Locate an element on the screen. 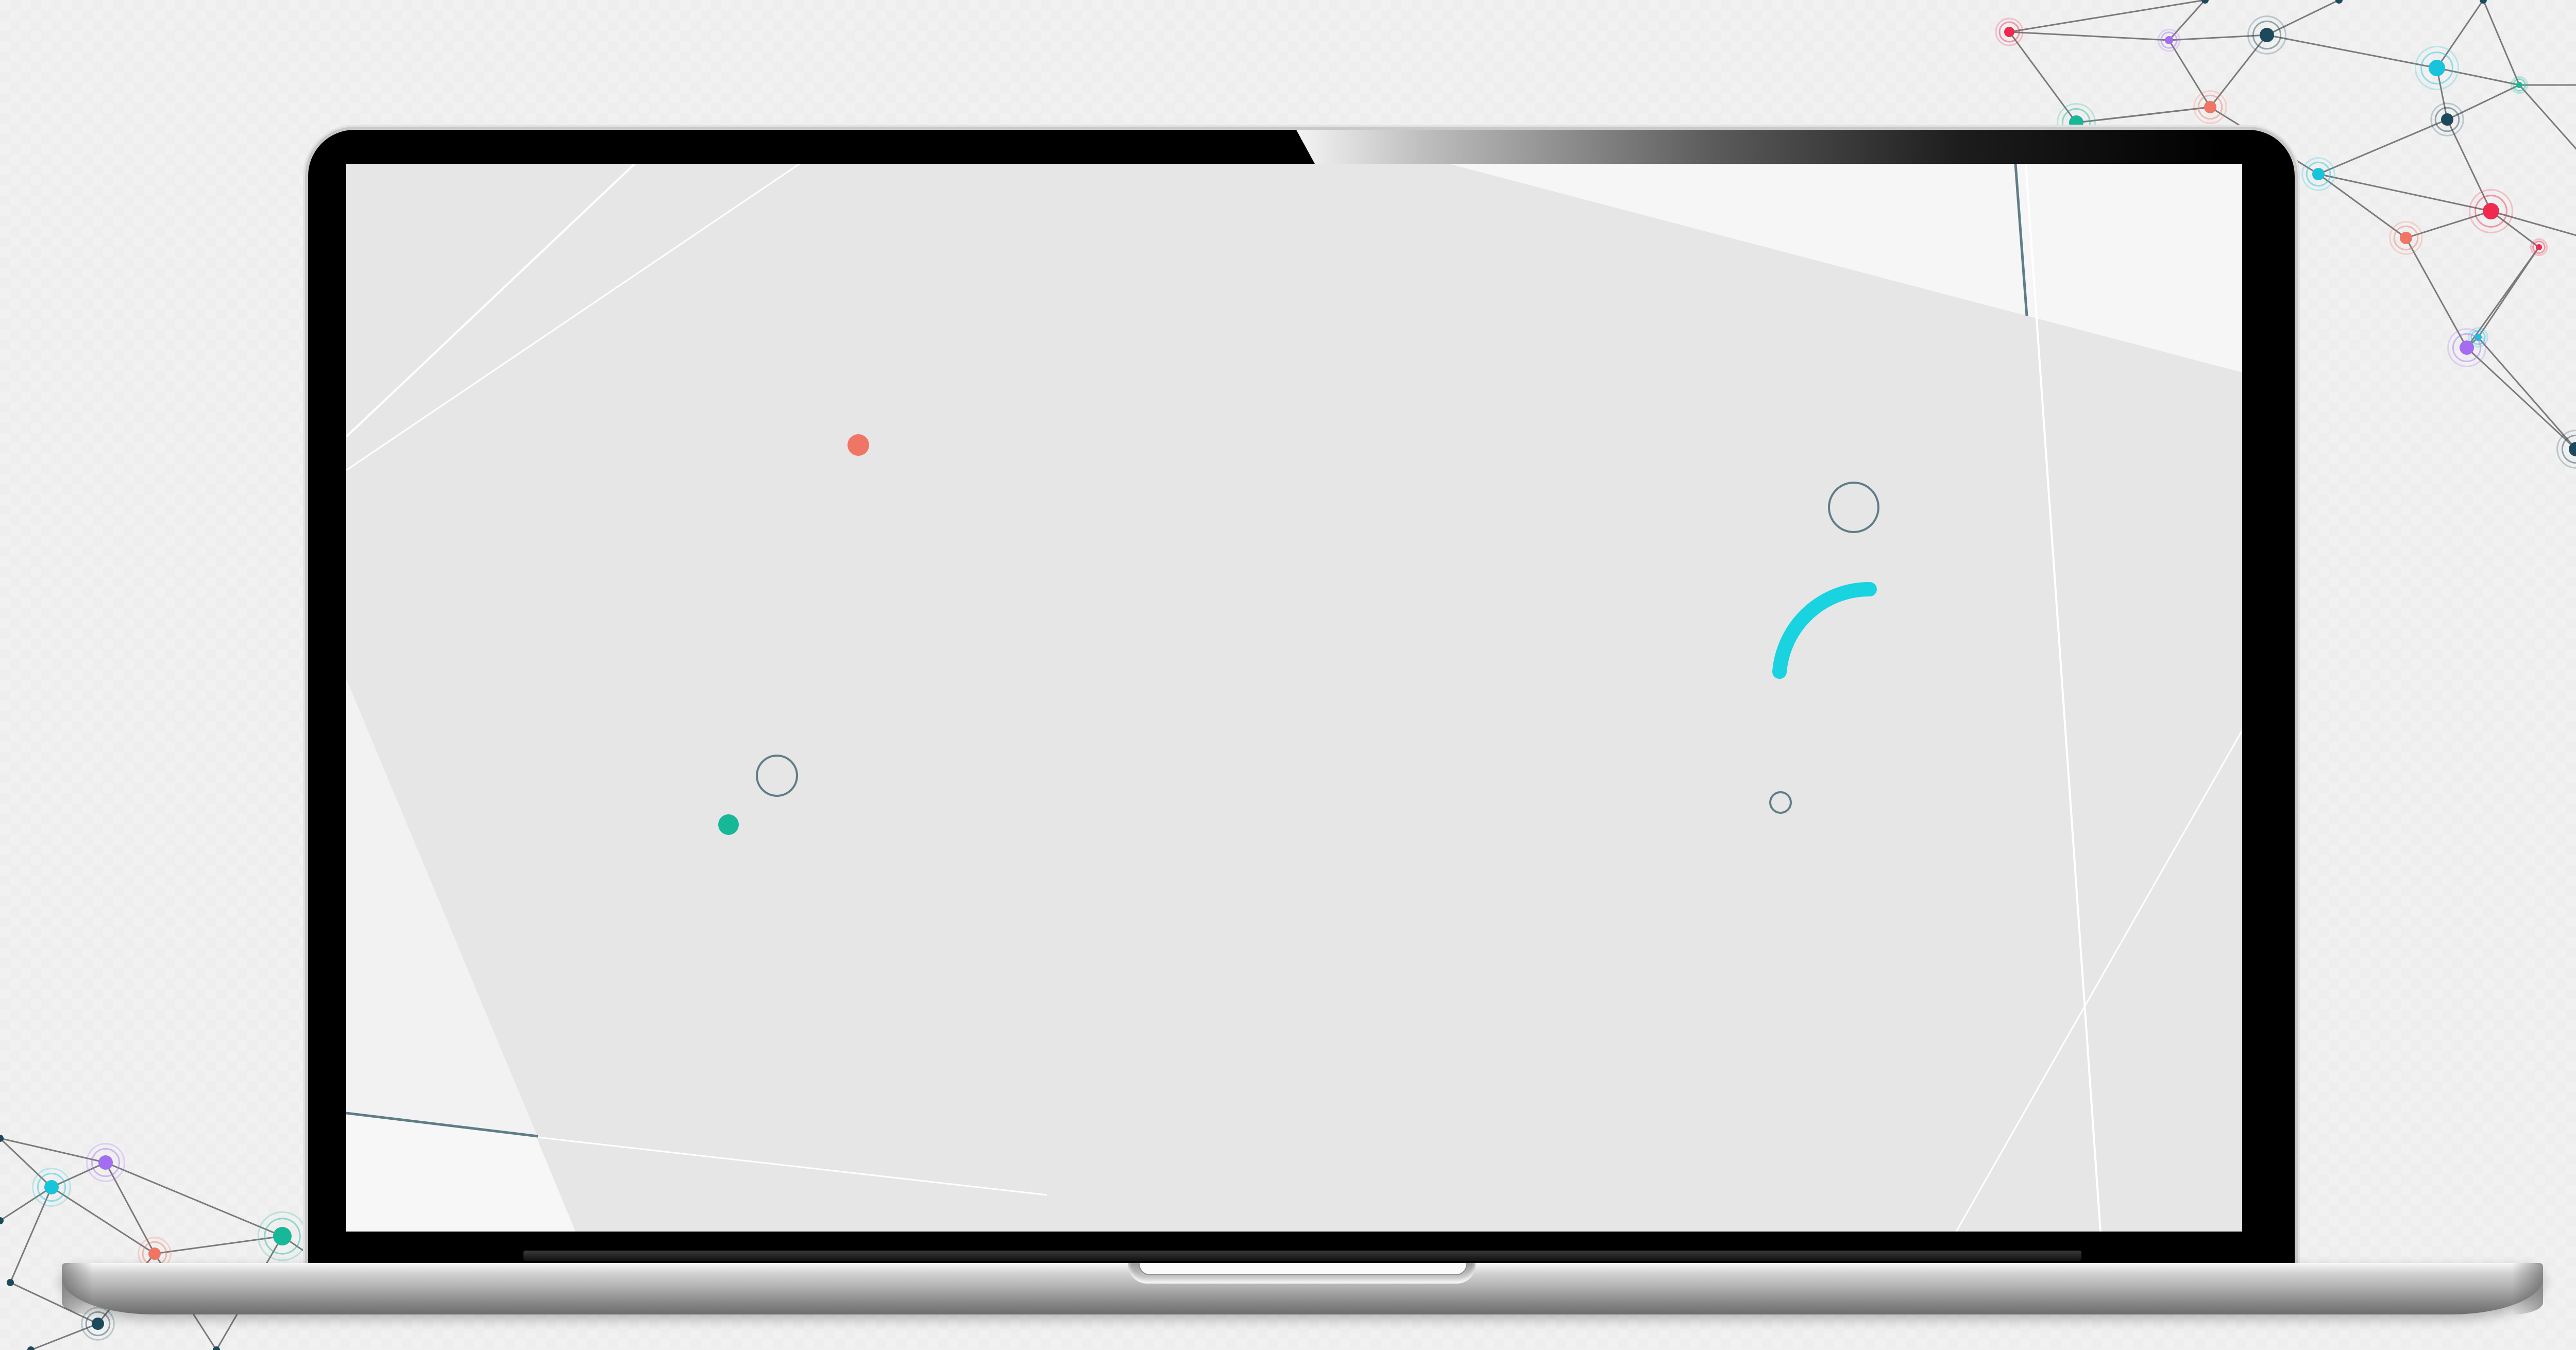 The image size is (2576, 1350). base-edge-left is located at coordinates (77, 1289).